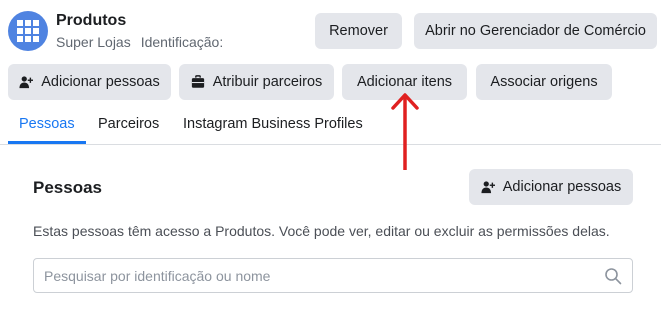  I want to click on assign-partners-label: Atribuir parceiros, so click(267, 82).